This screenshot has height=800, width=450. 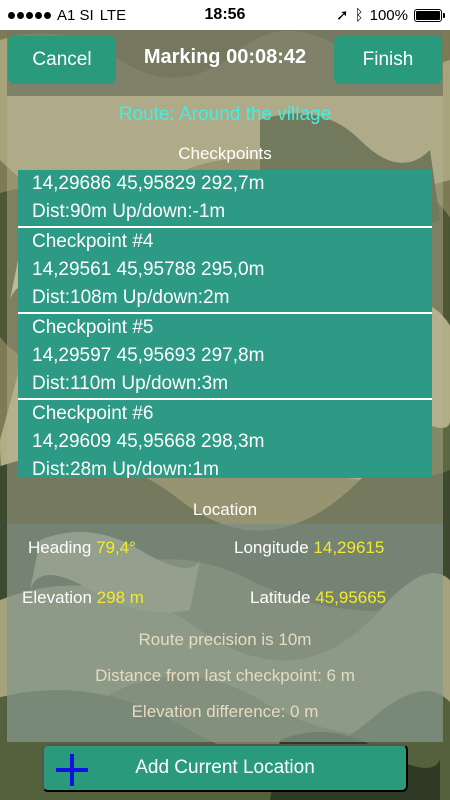 I want to click on checkpoint-name: Checkpoint #4, so click(x=93, y=241).